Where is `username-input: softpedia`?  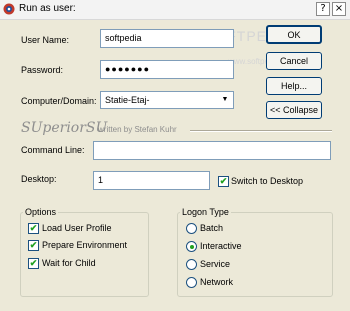
username-input: softpedia is located at coordinates (167, 38).